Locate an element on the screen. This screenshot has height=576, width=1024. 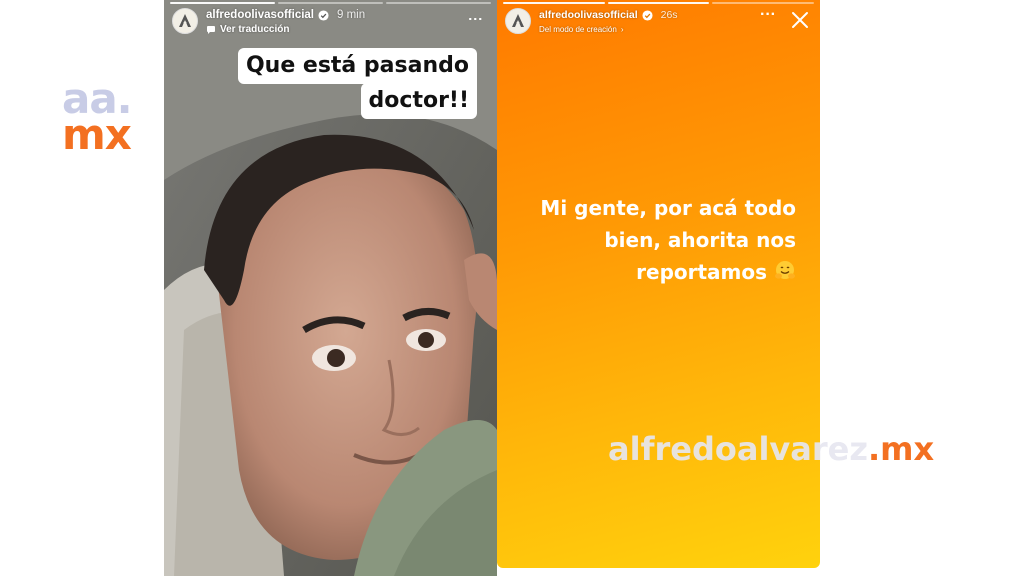
translate-link: Ver traducción is located at coordinates (285, 30).